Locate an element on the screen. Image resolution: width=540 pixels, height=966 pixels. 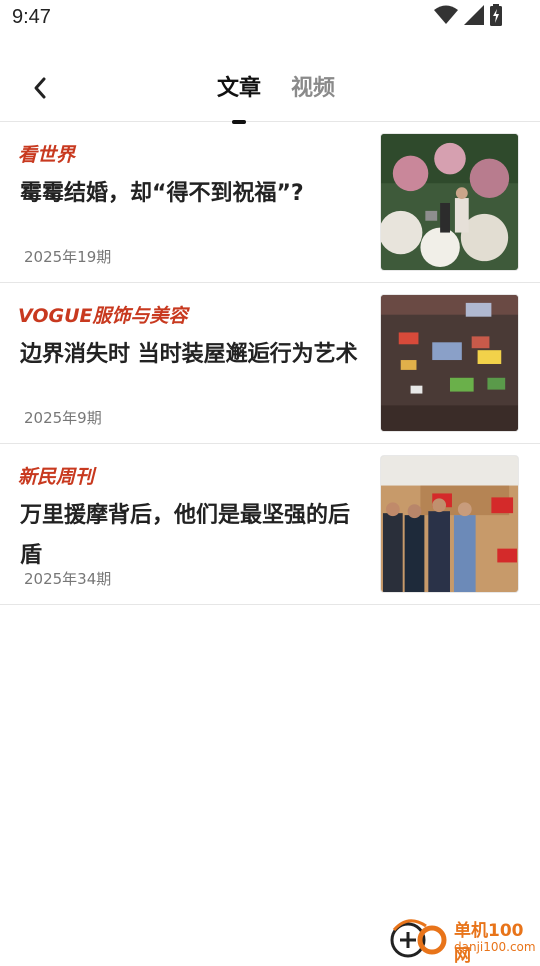
watermark: 单机100网 danji100.com is located at coordinates (464, 939).